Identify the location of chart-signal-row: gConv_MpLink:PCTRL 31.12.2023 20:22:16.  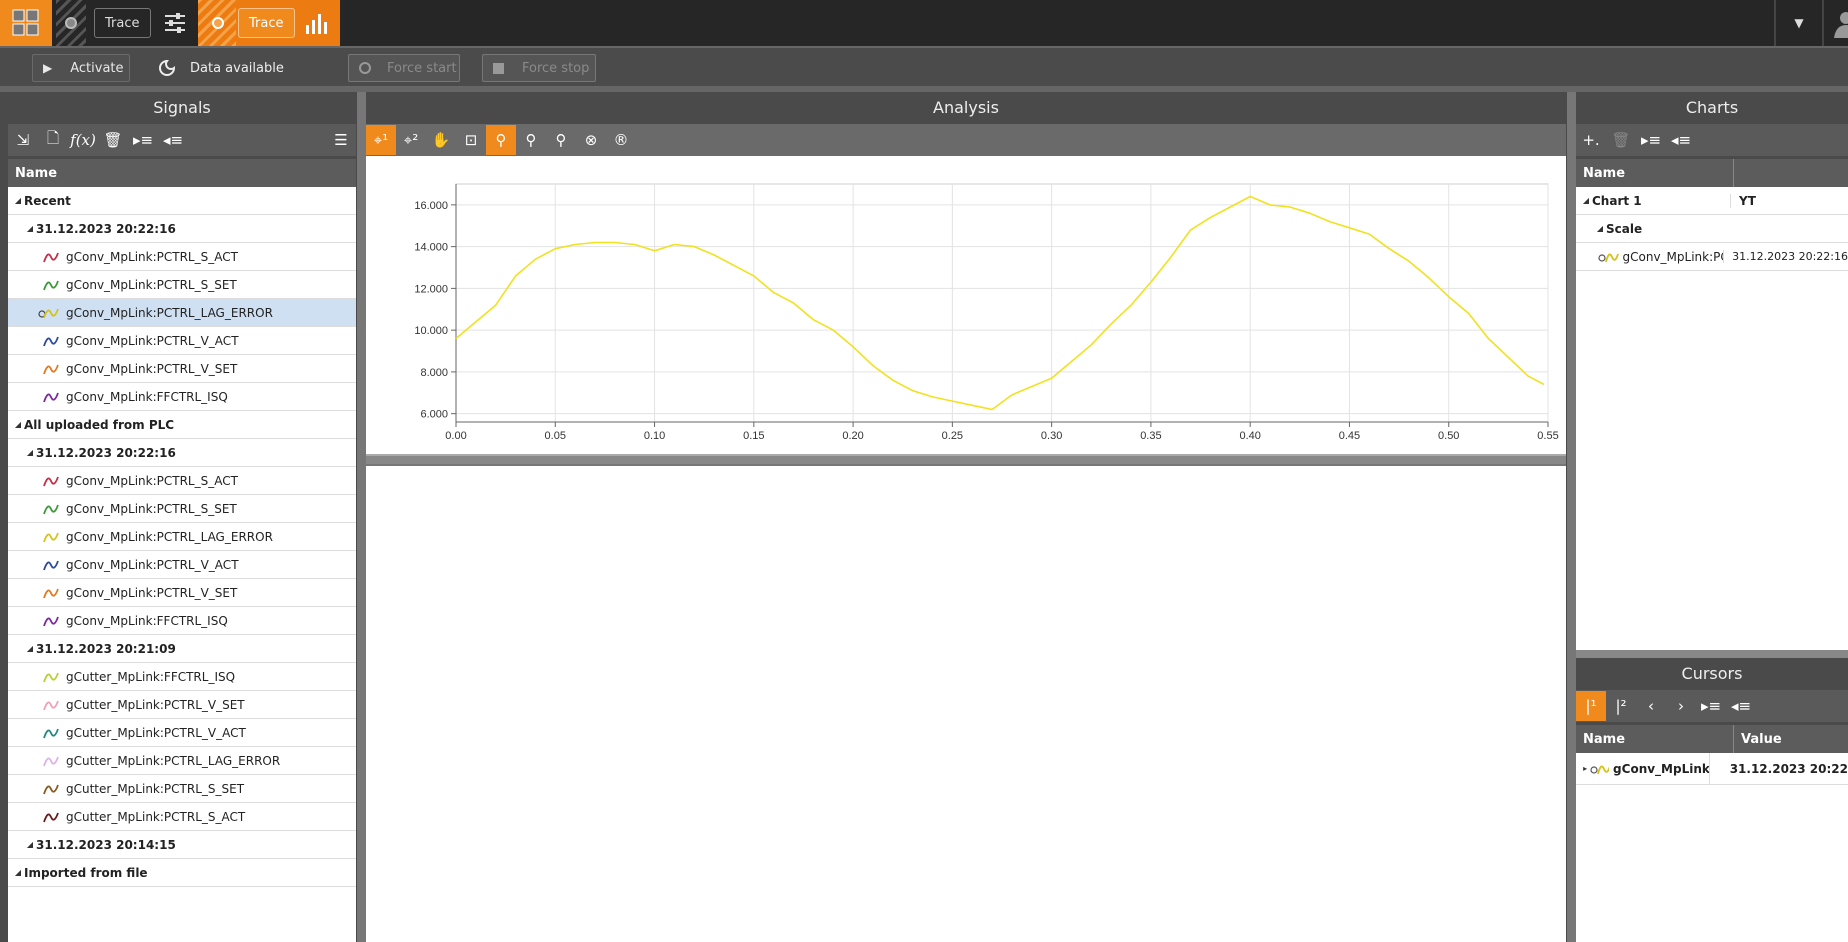
(1712, 257).